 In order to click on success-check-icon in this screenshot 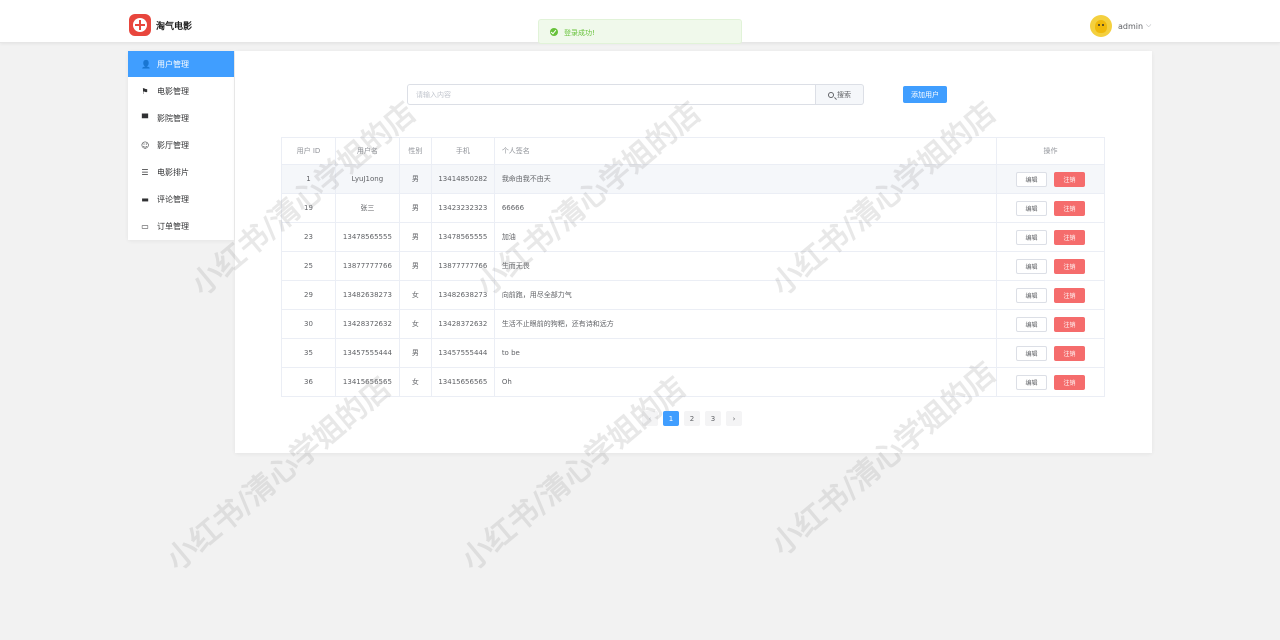, I will do `click(554, 32)`.